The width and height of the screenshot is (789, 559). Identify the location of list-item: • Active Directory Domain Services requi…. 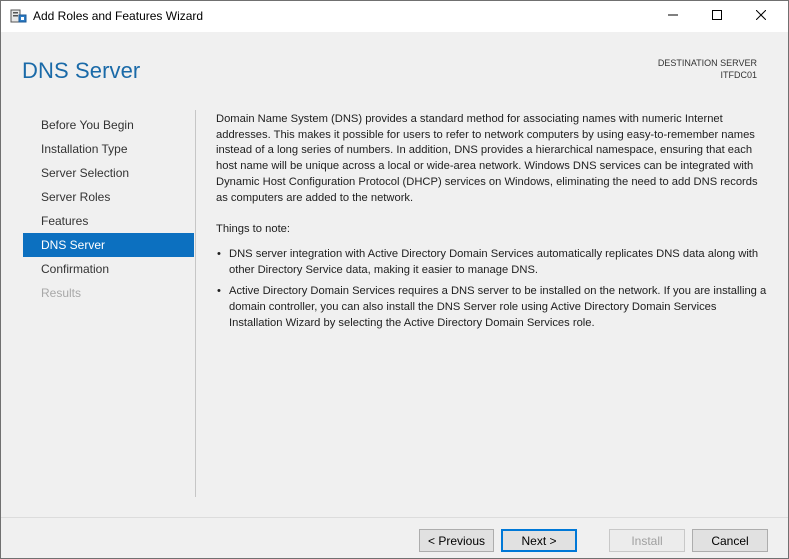
(493, 307).